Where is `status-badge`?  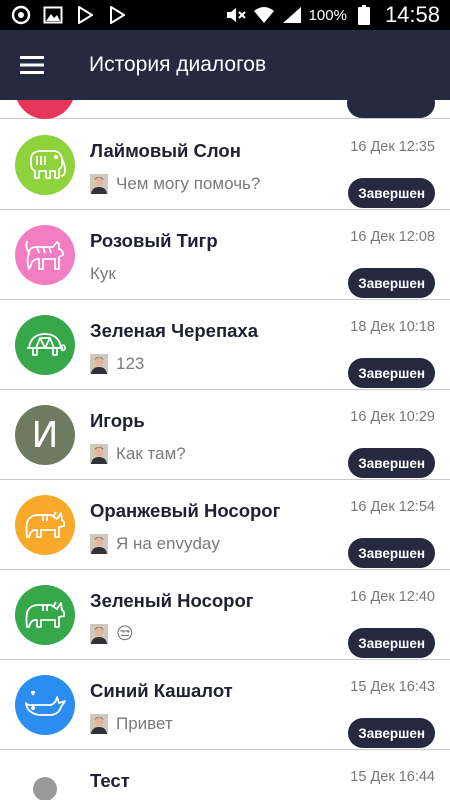 status-badge is located at coordinates (391, 109).